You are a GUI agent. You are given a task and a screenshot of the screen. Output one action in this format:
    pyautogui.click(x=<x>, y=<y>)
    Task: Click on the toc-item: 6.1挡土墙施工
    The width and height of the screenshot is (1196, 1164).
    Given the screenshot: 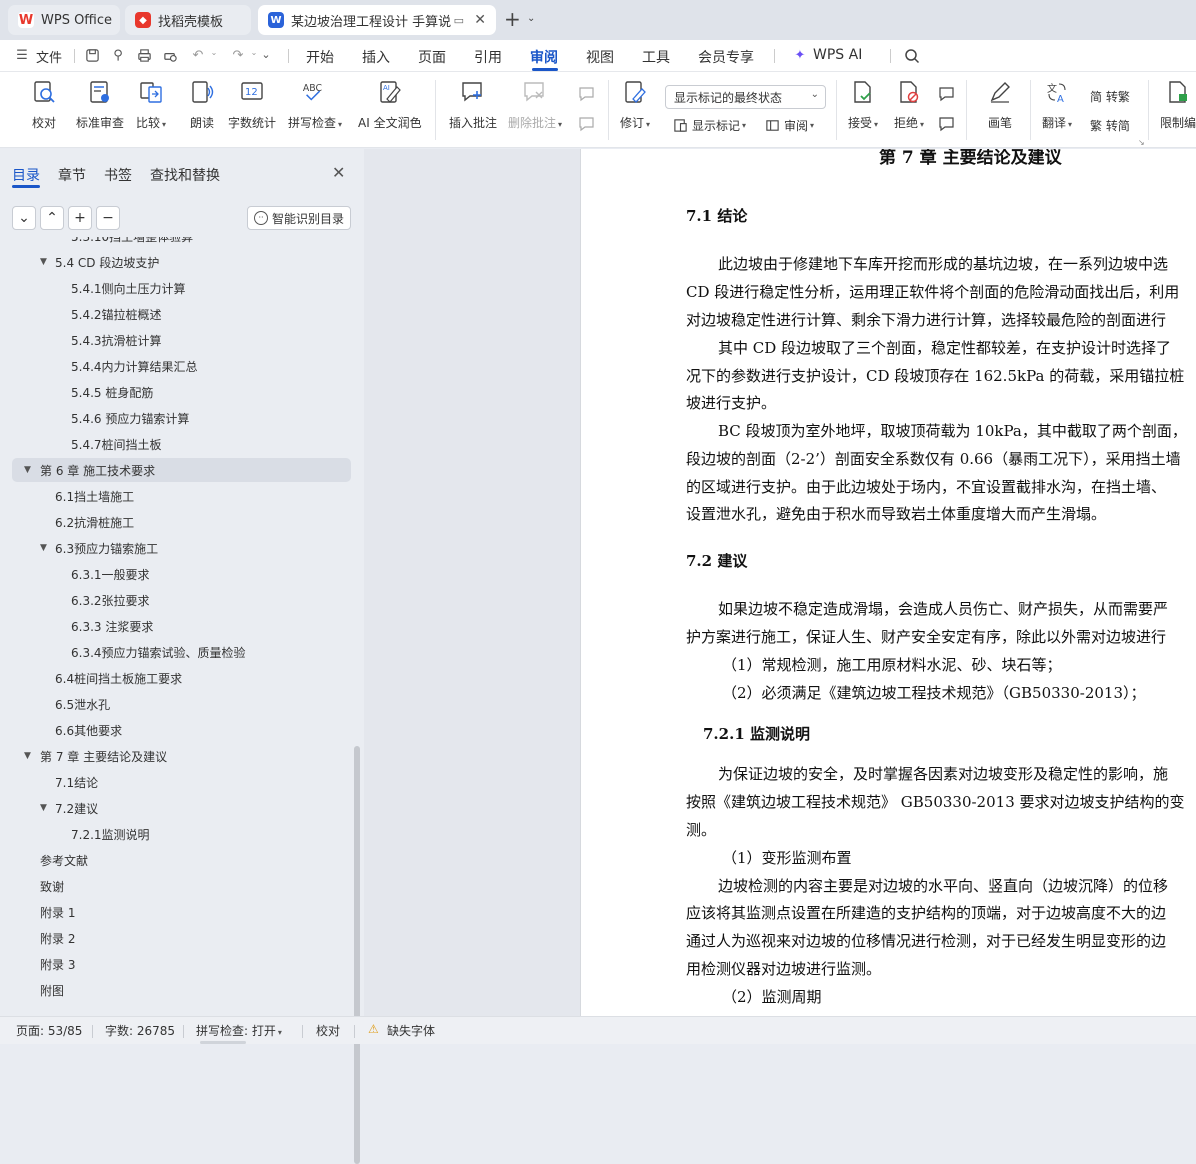 What is the action you would take?
    pyautogui.click(x=176, y=496)
    